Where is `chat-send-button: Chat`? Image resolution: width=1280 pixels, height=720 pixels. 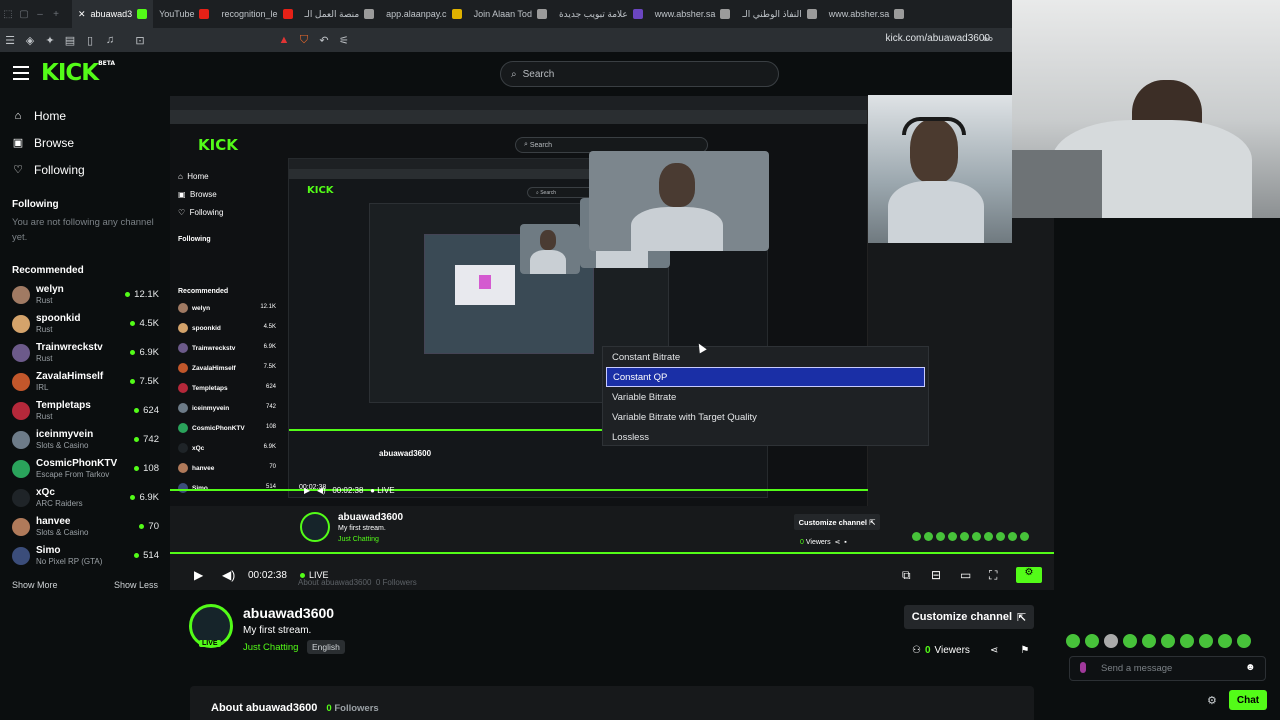
chat-send-button: Chat is located at coordinates (1248, 700).